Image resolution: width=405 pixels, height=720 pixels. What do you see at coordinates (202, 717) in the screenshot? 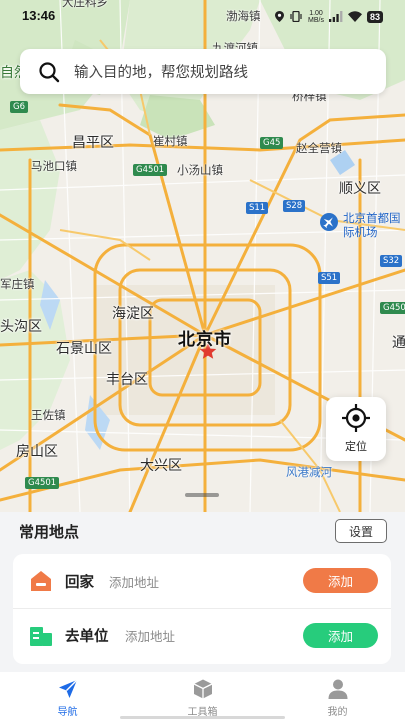
I see `home-indicator` at bounding box center [202, 717].